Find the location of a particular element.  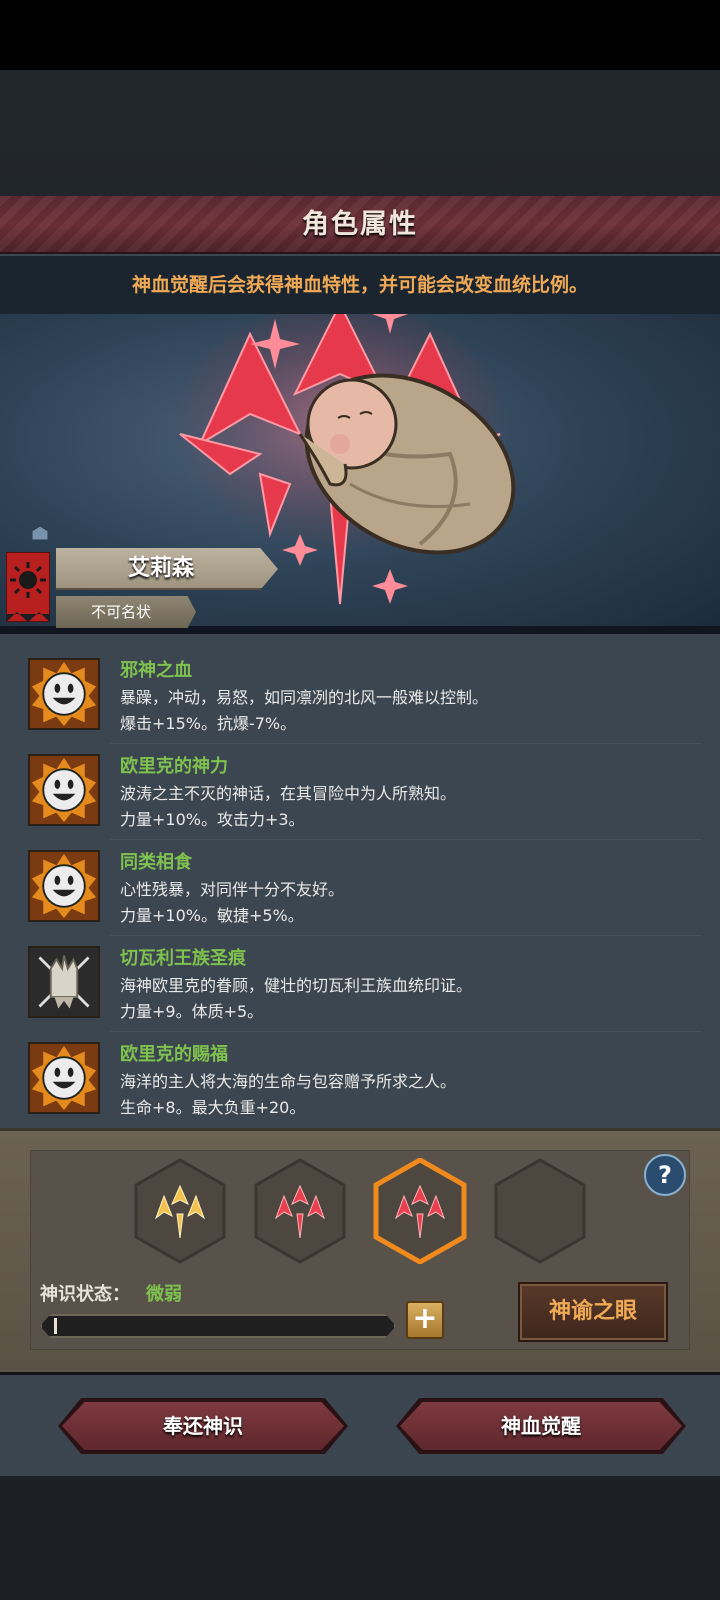

character-subtitle: 不可名状 is located at coordinates (120, 612).